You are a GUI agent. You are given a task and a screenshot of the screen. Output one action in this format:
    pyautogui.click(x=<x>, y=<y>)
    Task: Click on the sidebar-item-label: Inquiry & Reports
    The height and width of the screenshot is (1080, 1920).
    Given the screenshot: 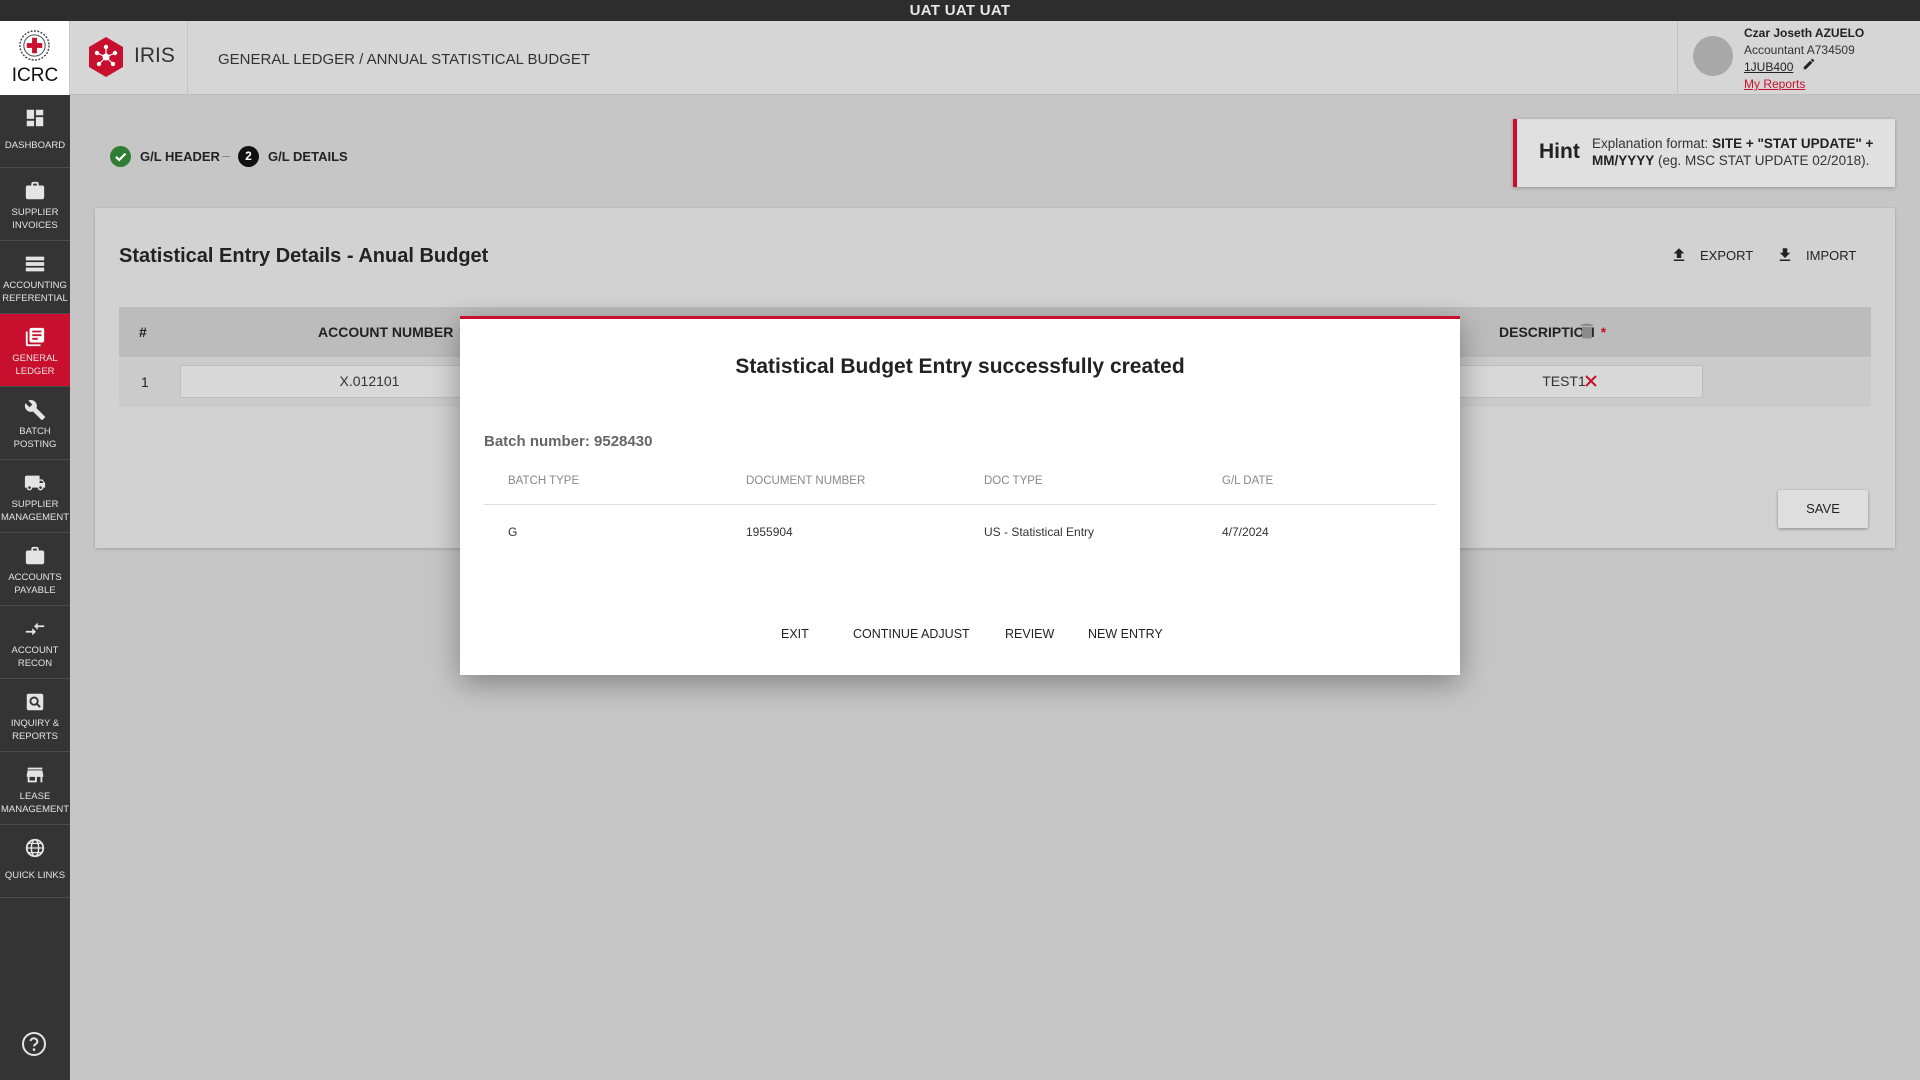 What is the action you would take?
    pyautogui.click(x=35, y=730)
    